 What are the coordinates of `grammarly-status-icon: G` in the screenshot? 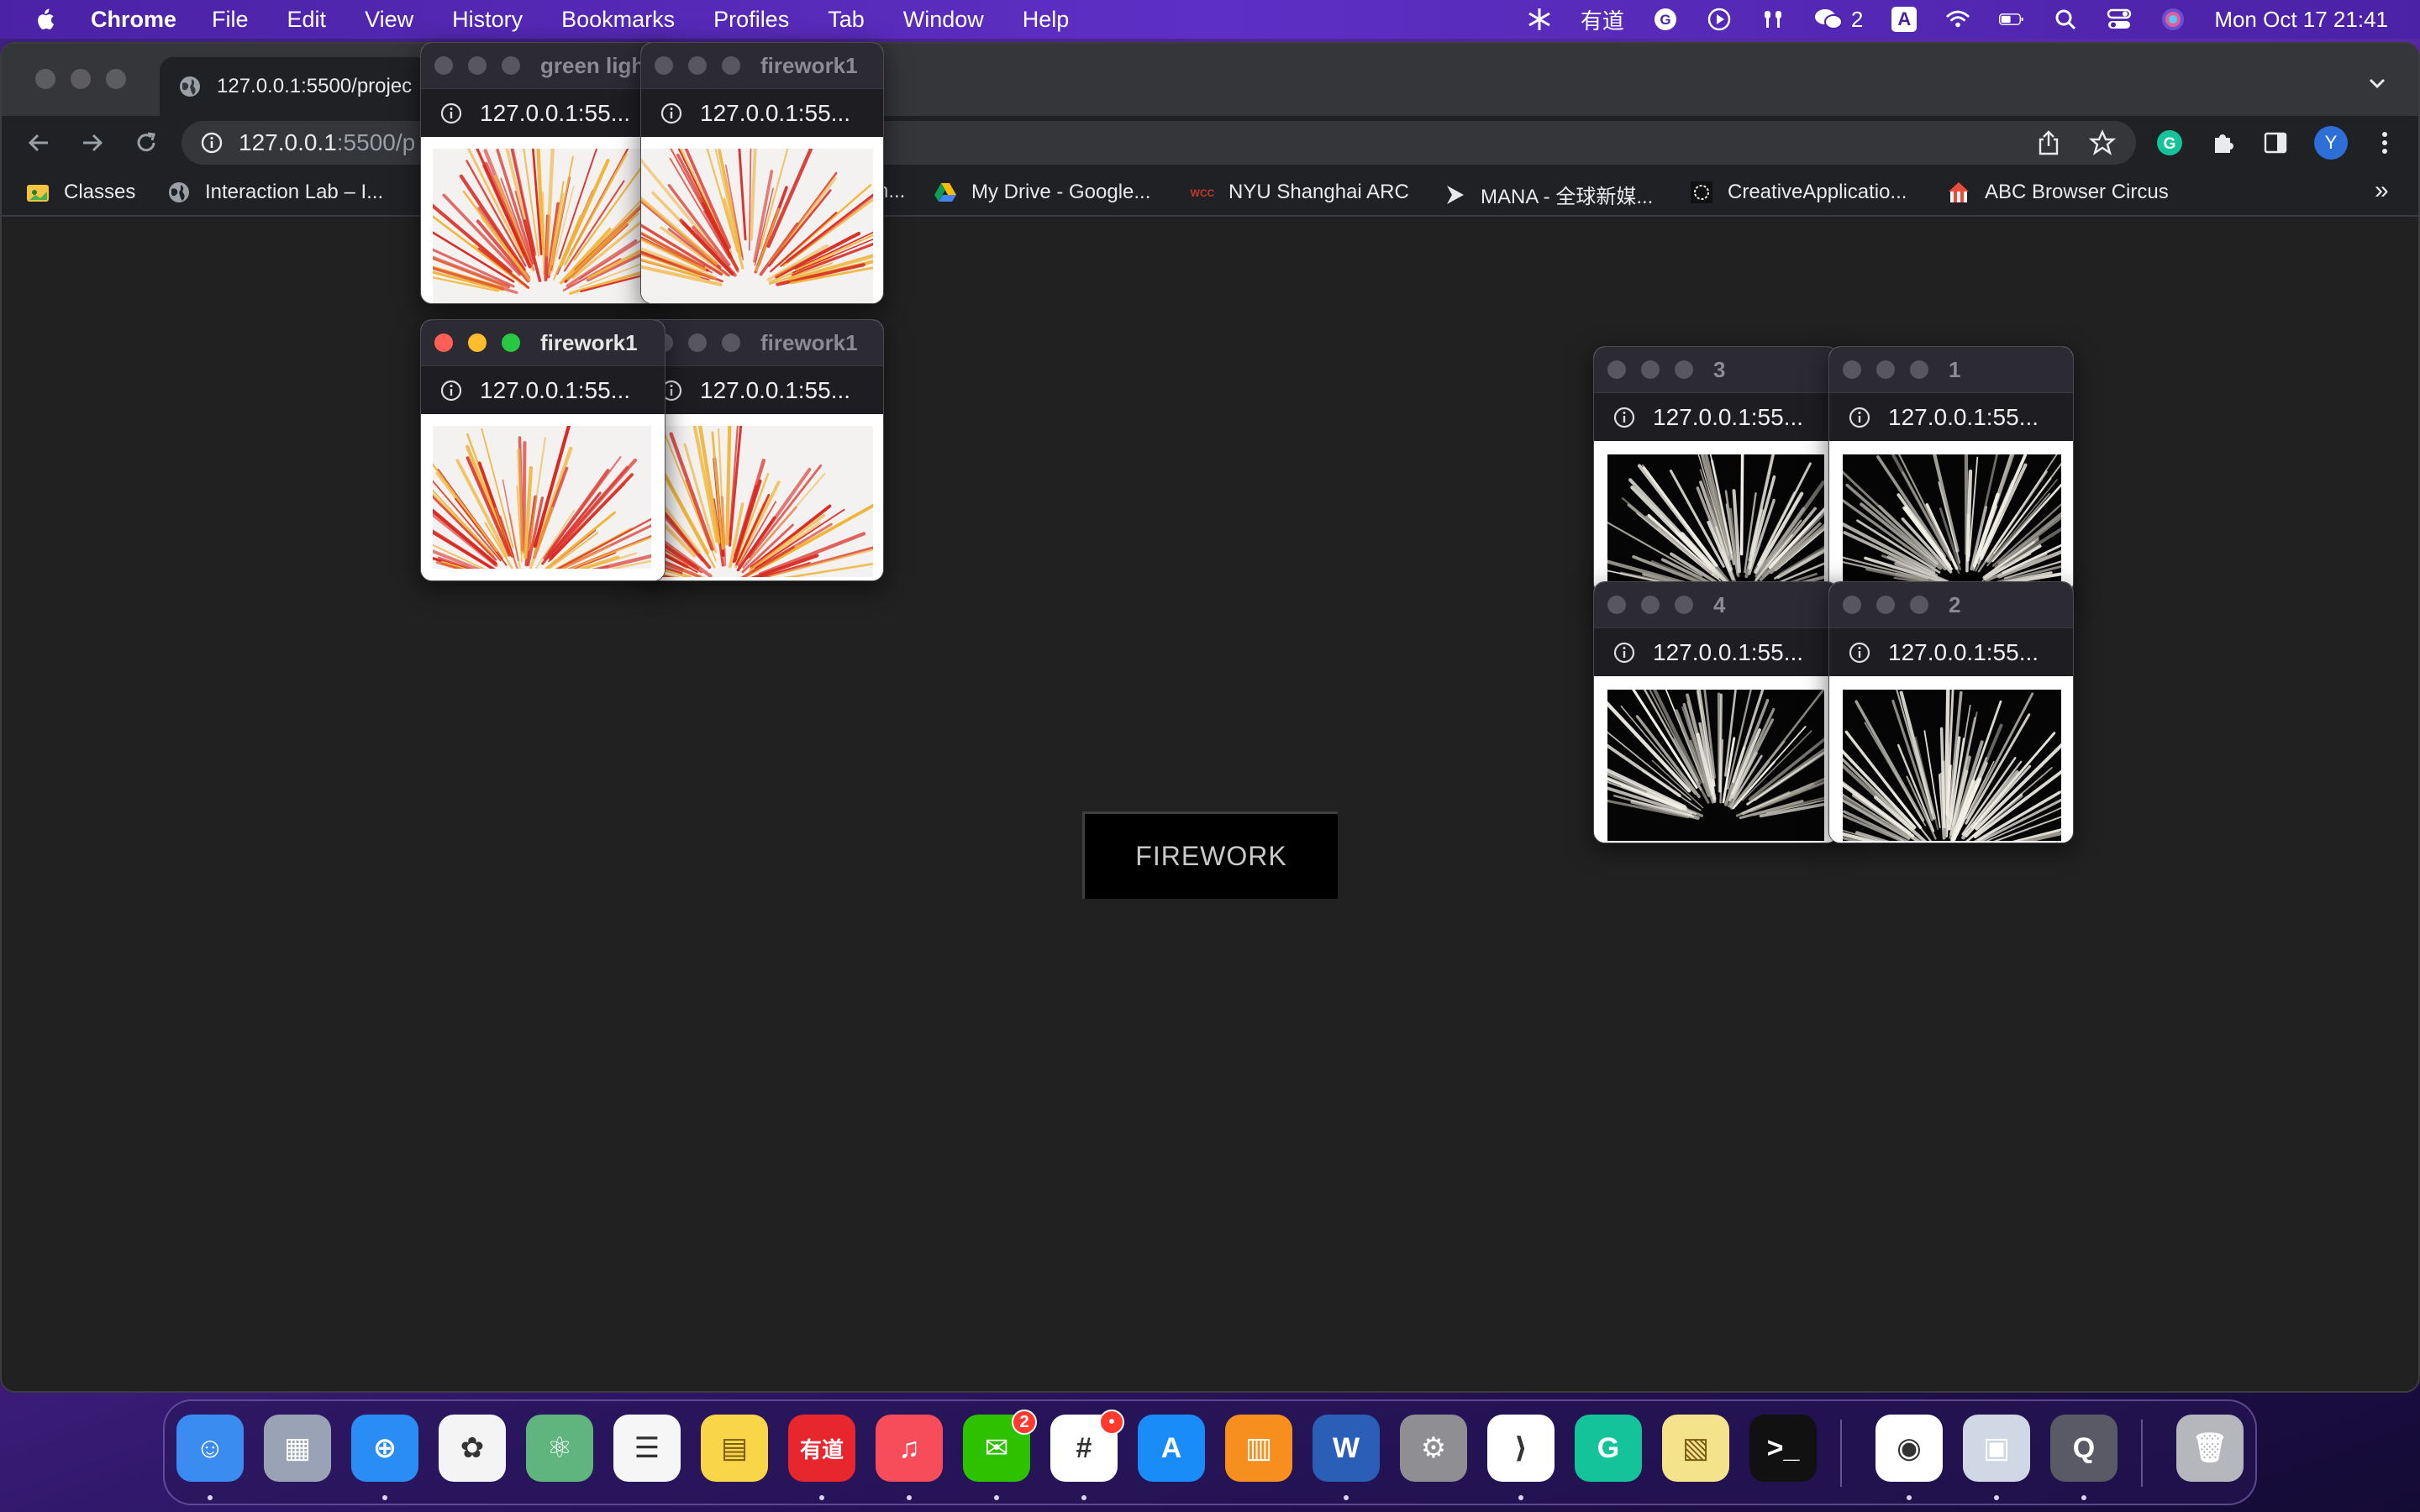 It's located at (1665, 19).